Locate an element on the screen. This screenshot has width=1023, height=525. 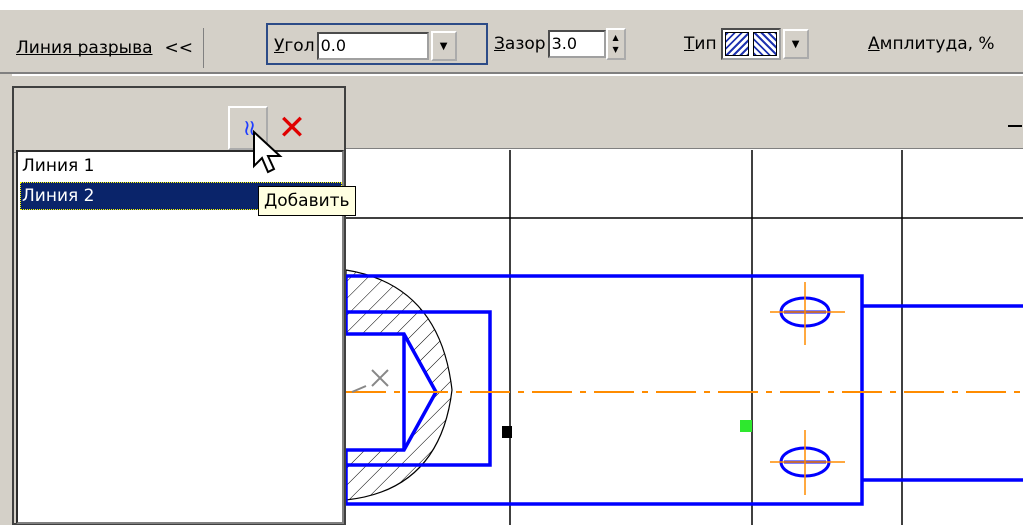
green-marker is located at coordinates (746, 426).